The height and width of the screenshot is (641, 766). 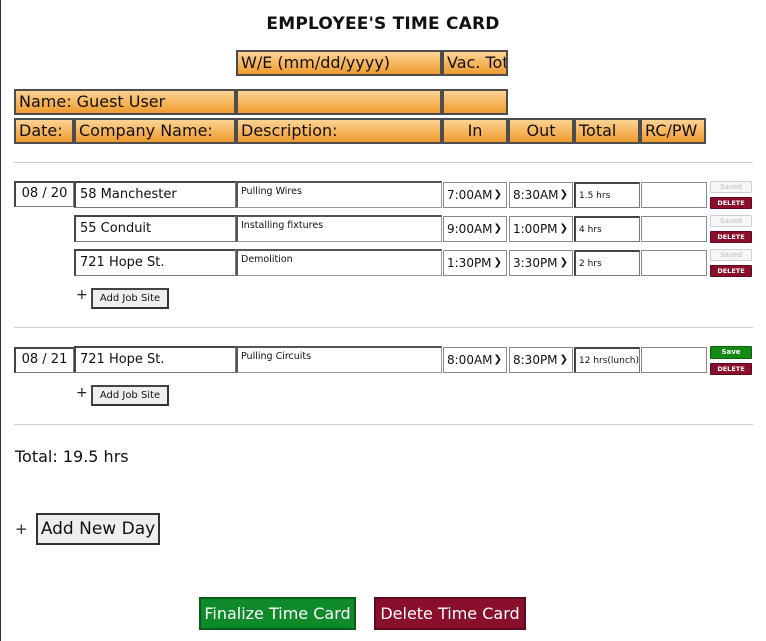 What do you see at coordinates (450, 613) in the screenshot?
I see `delete-time-card-button: Delete Time Card` at bounding box center [450, 613].